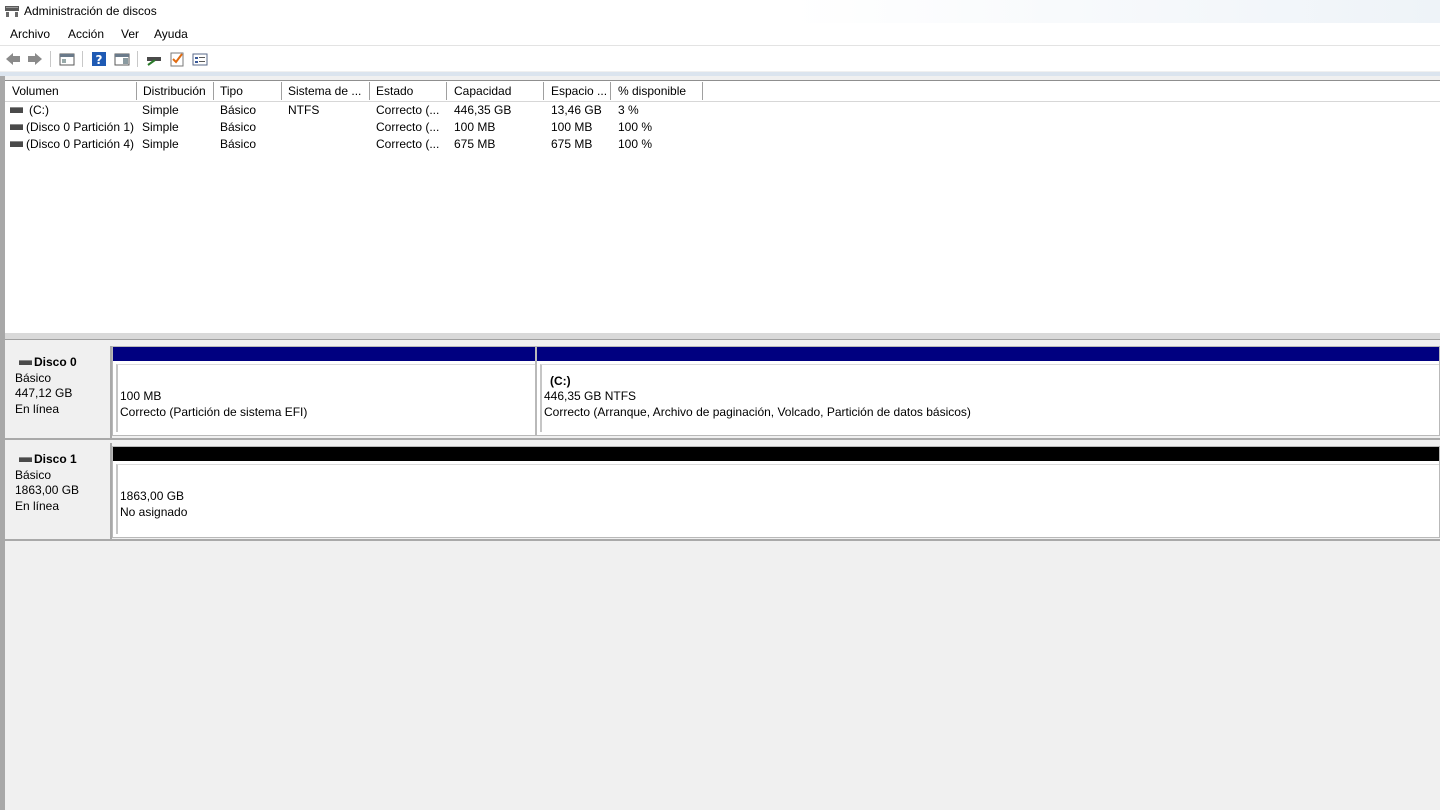 This screenshot has height=810, width=1440. Describe the element at coordinates (560, 381) in the screenshot. I see `partition-label: (C:)` at that location.